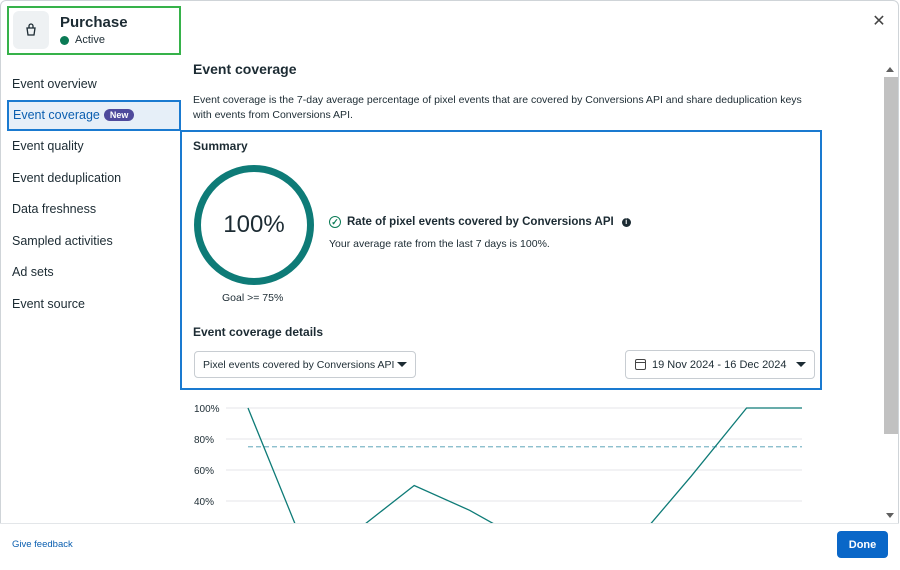  What do you see at coordinates (204, 502) in the screenshot?
I see `y-tick-label: 40%` at bounding box center [204, 502].